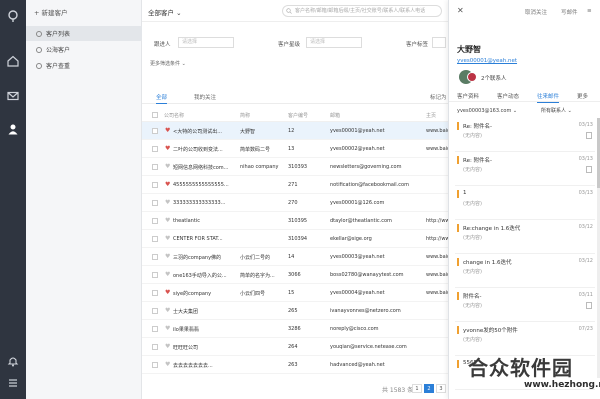 This screenshot has height=399, width=600. Describe the element at coordinates (245, 115) in the screenshot. I see `col-short: 简称` at that location.